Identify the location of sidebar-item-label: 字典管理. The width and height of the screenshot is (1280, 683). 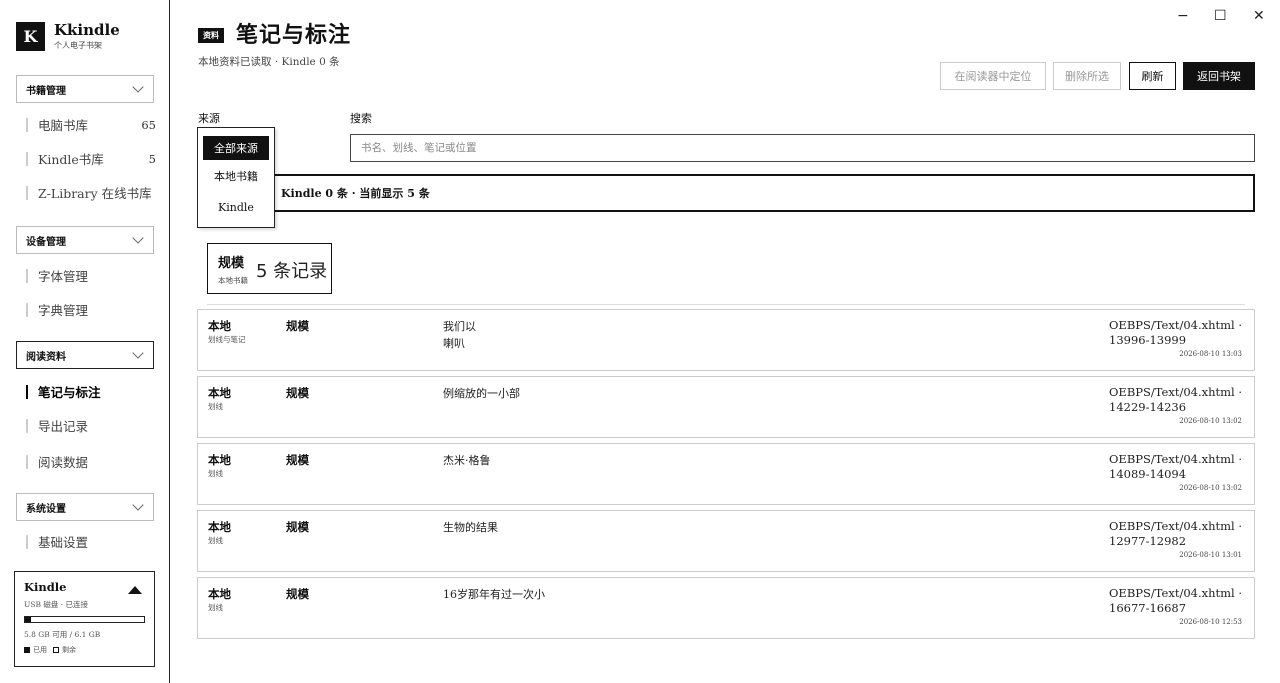
(63, 310).